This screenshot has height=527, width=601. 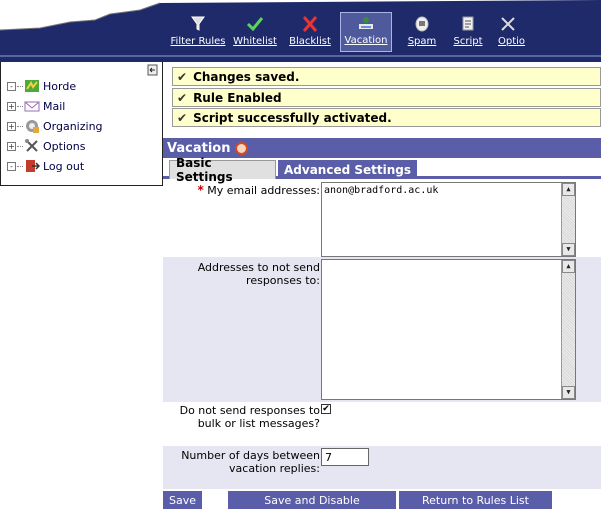 I want to click on organizing-icon, so click(x=32, y=126).